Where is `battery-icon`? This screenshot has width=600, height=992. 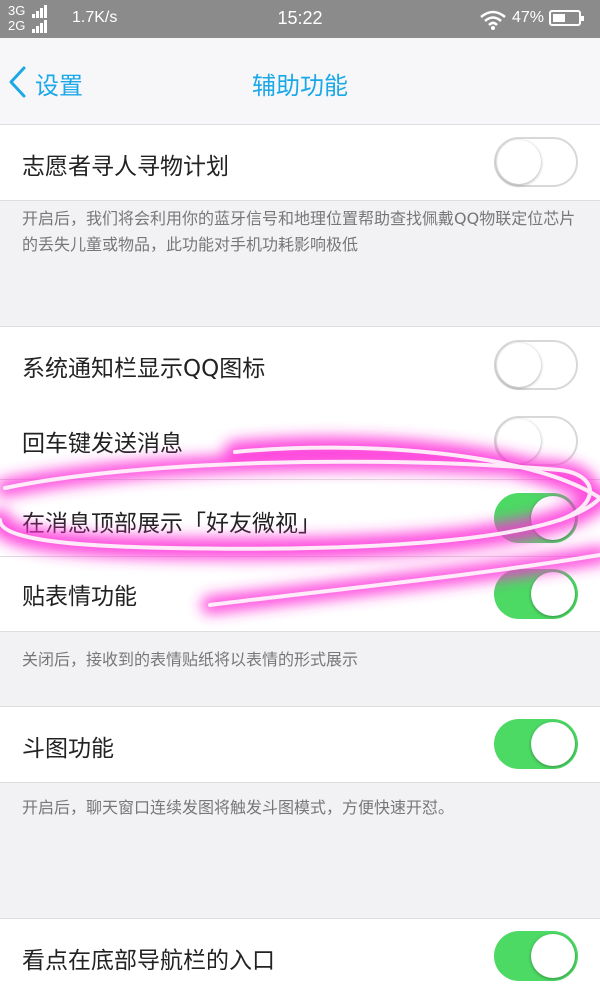 battery-icon is located at coordinates (566, 18).